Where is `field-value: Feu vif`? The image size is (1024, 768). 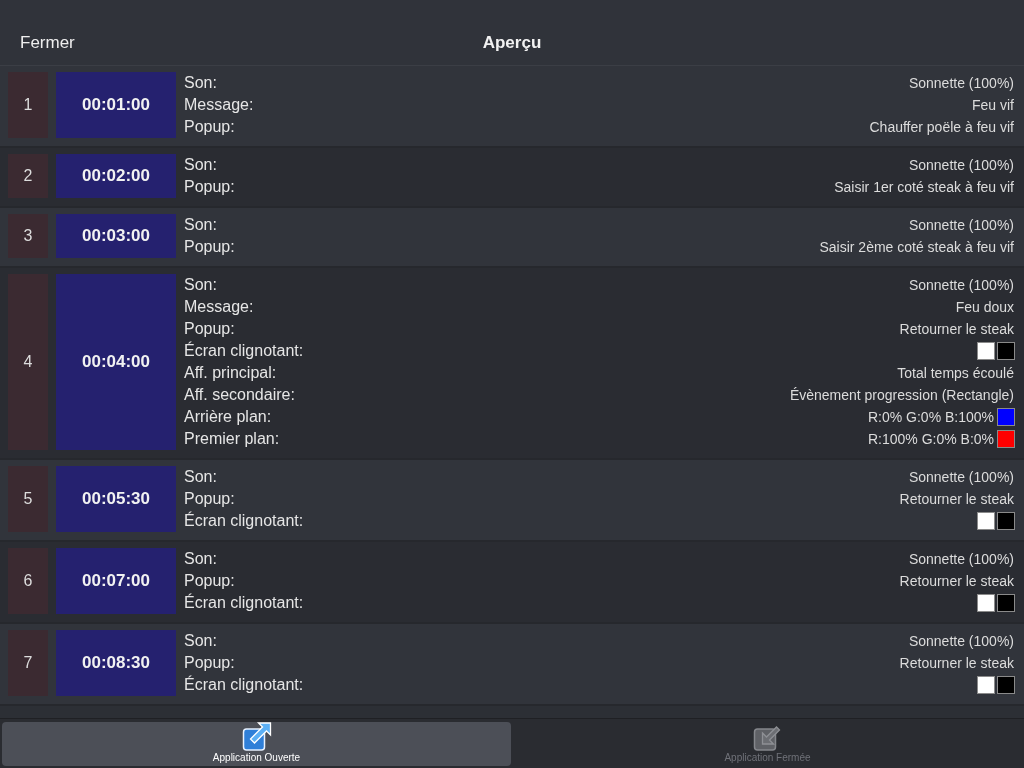 field-value: Feu vif is located at coordinates (993, 105).